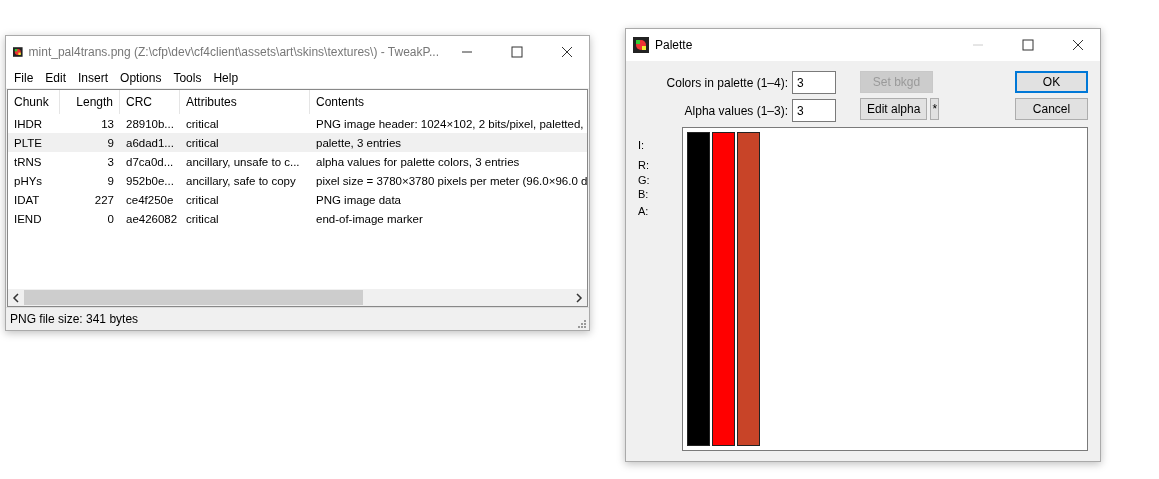 Image resolution: width=1159 pixels, height=479 pixels. Describe the element at coordinates (110, 218) in the screenshot. I see `table-cell-text: 0` at that location.